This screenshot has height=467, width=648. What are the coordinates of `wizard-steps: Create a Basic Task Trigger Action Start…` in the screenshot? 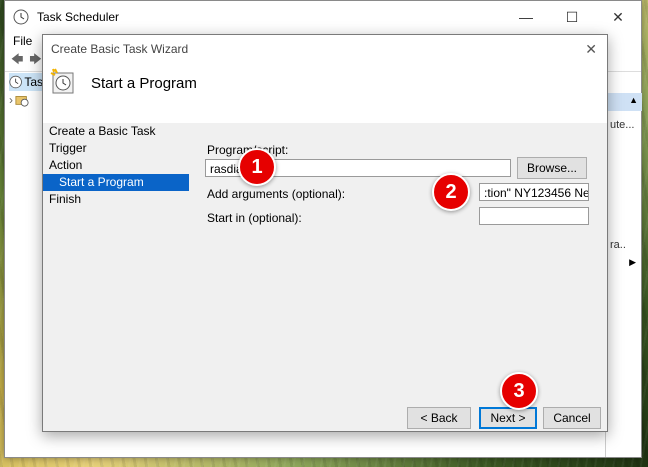 It's located at (116, 165).